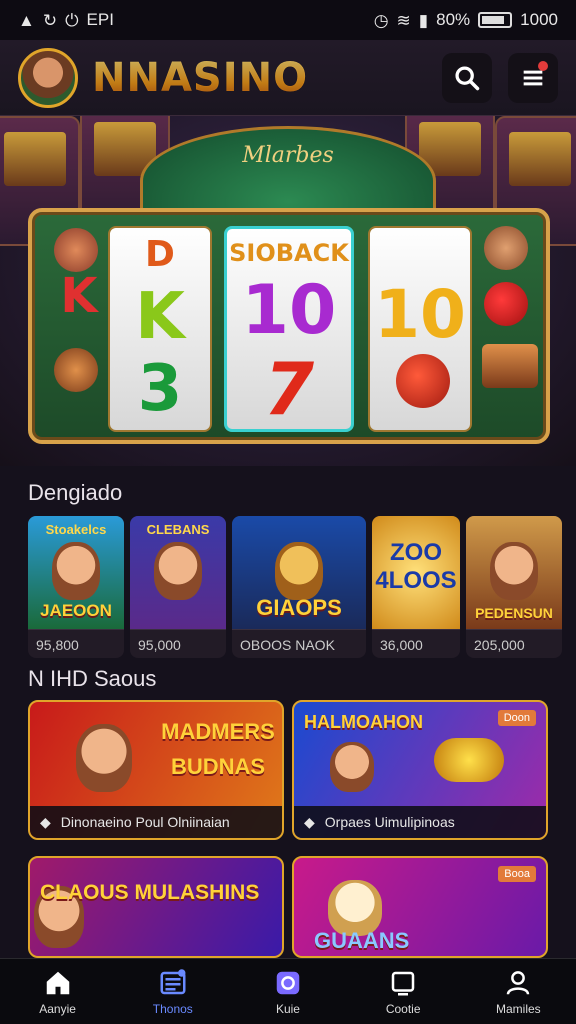  I want to click on jackpot-sign-icon, so click(510, 366).